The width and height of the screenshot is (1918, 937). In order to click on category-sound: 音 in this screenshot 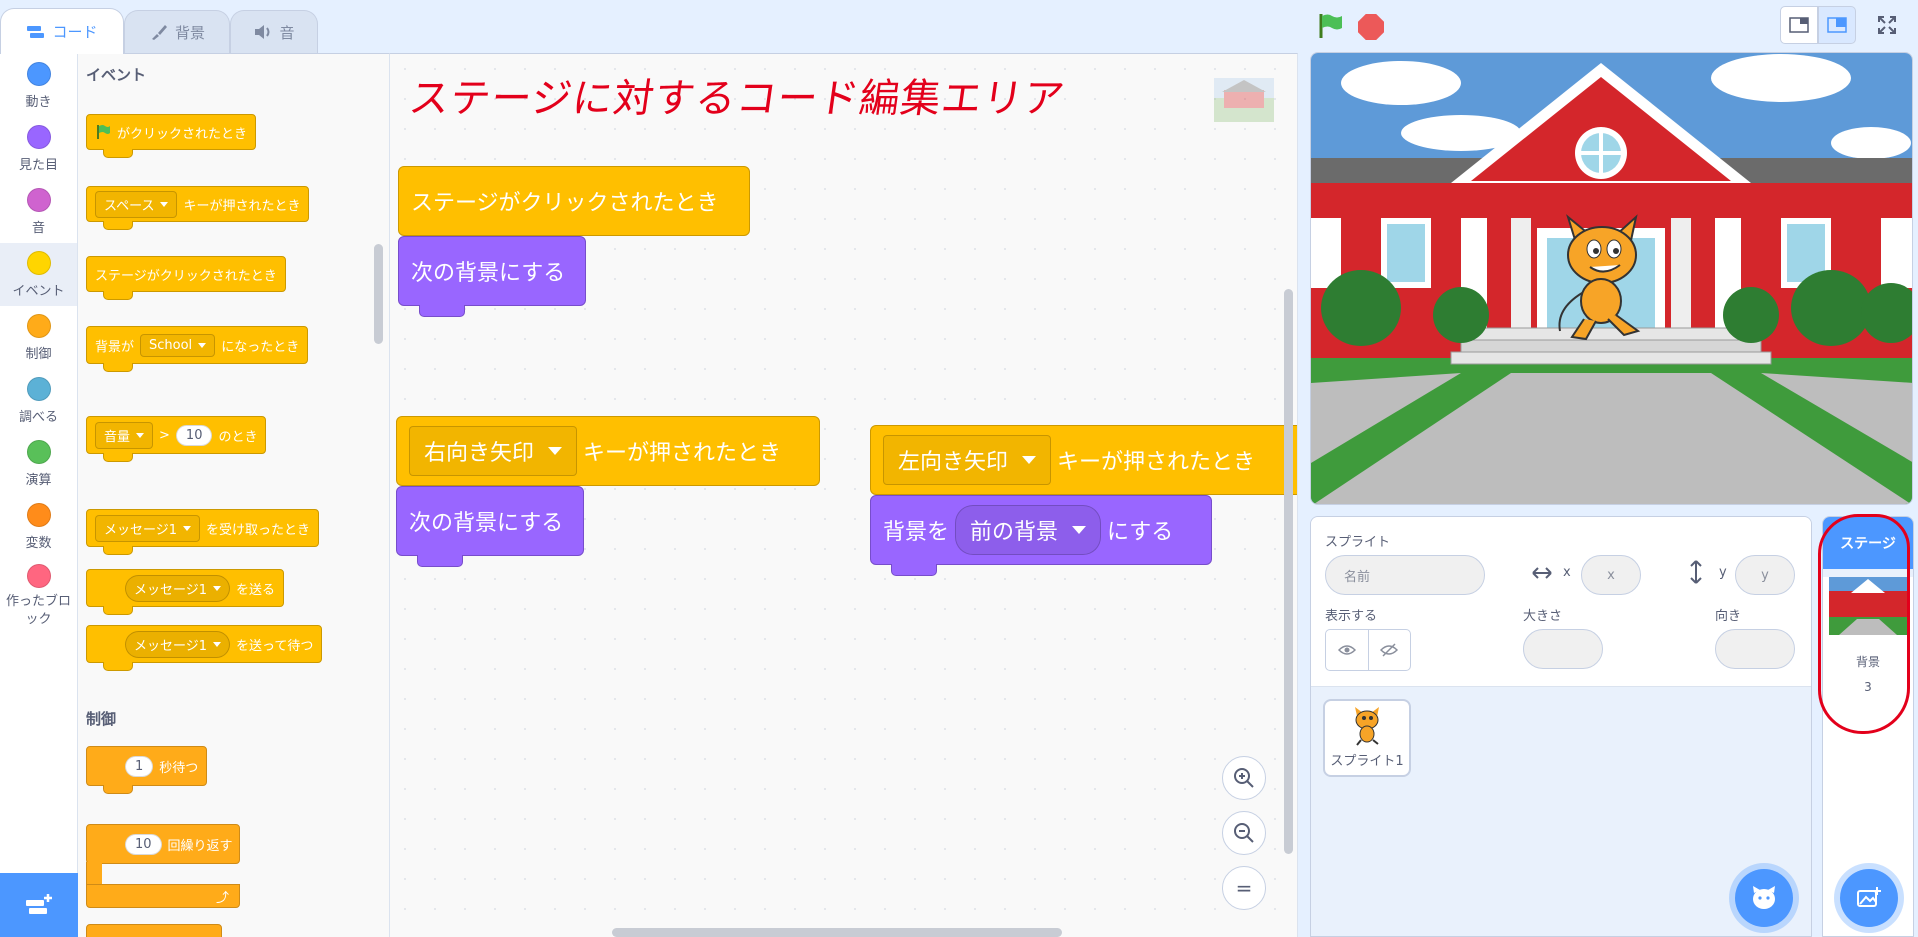, I will do `click(38, 211)`.